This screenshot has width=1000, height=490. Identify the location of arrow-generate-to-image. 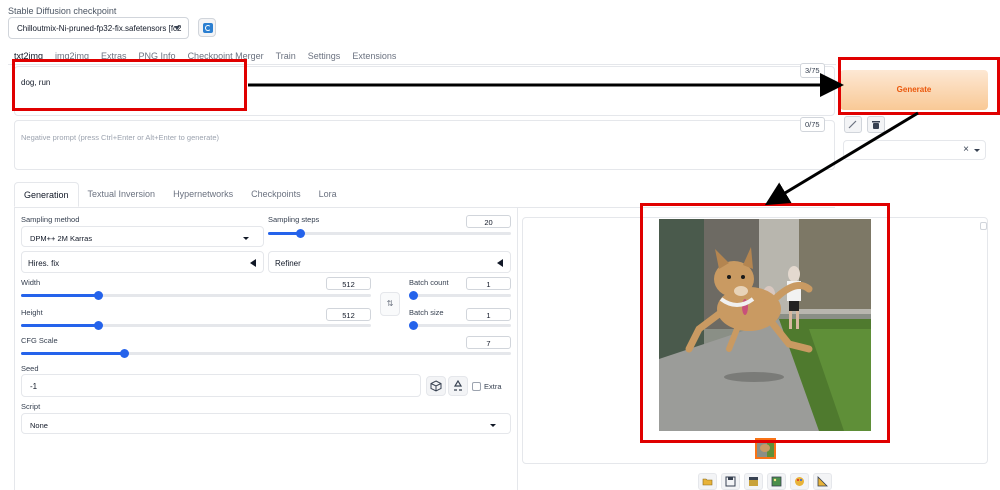
(841, 158).